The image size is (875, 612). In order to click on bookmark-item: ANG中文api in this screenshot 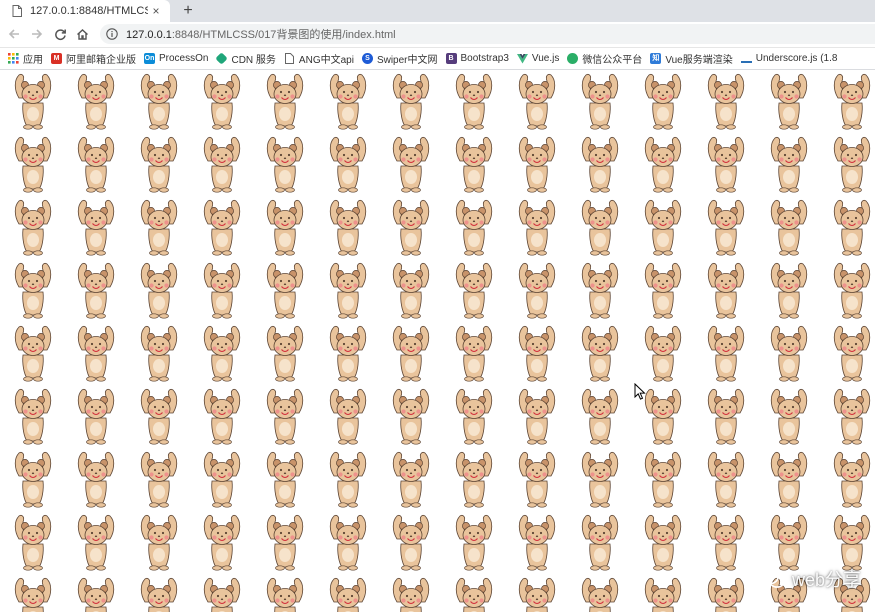, I will do `click(319, 58)`.